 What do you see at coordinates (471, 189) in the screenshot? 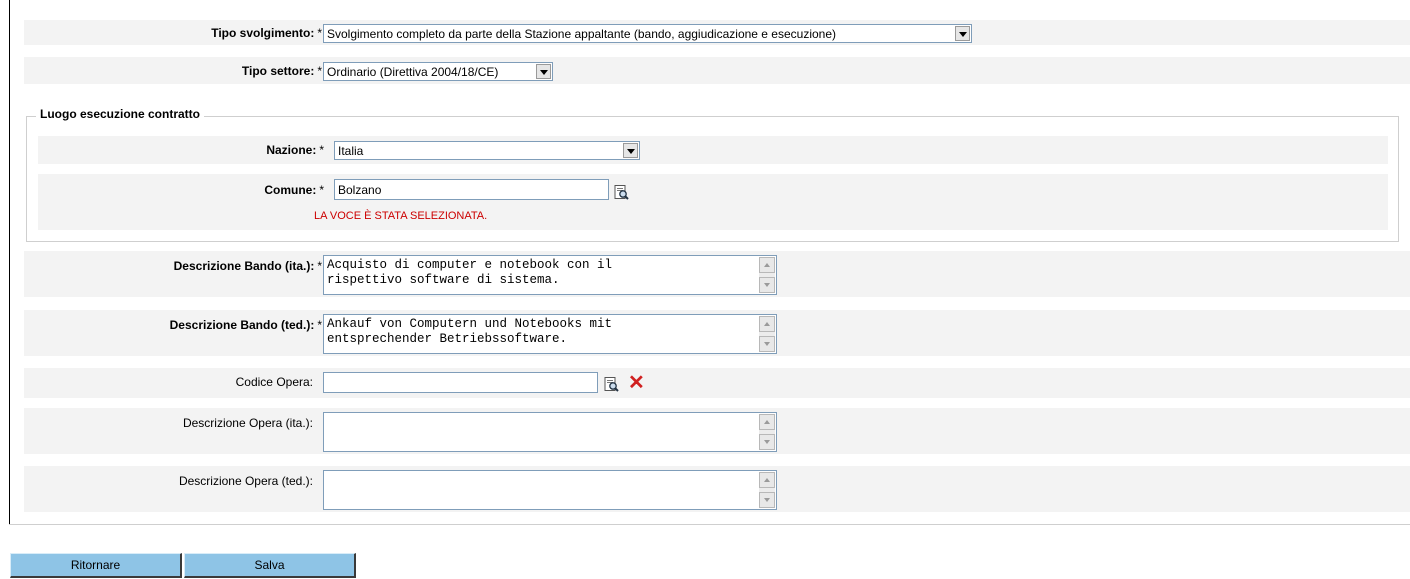
I see `comune-input: Bolzano` at bounding box center [471, 189].